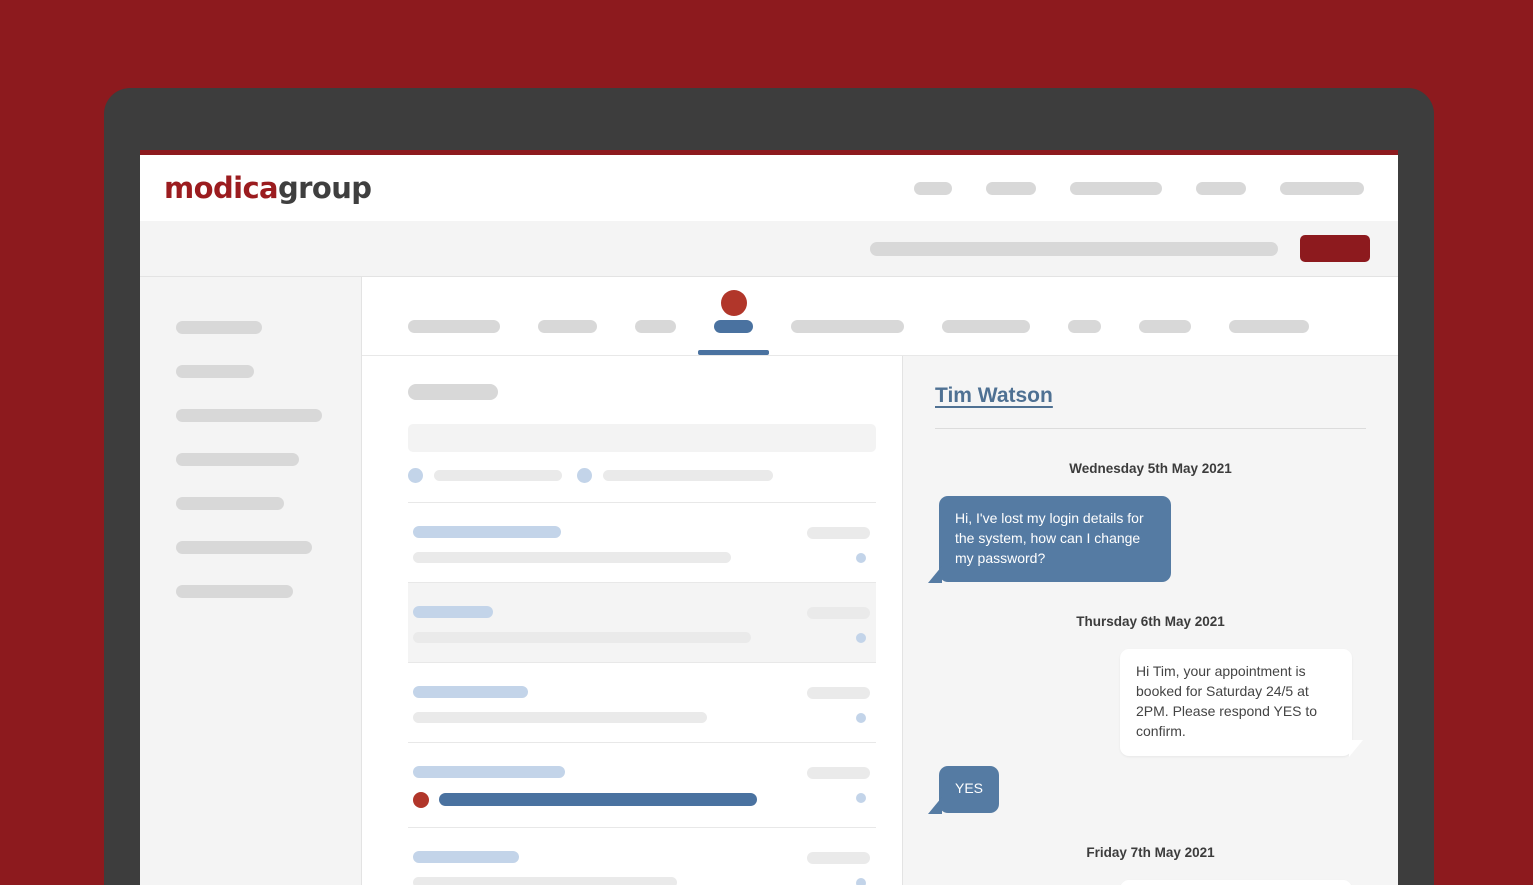 This screenshot has height=885, width=1533. Describe the element at coordinates (1074, 248) in the screenshot. I see `global-search-input` at that location.